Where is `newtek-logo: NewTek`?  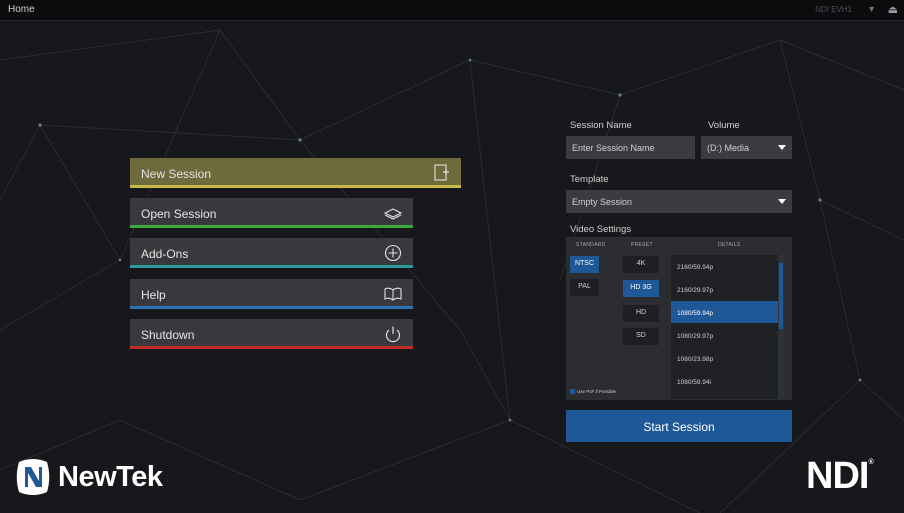
newtek-logo: NewTek is located at coordinates (104, 477).